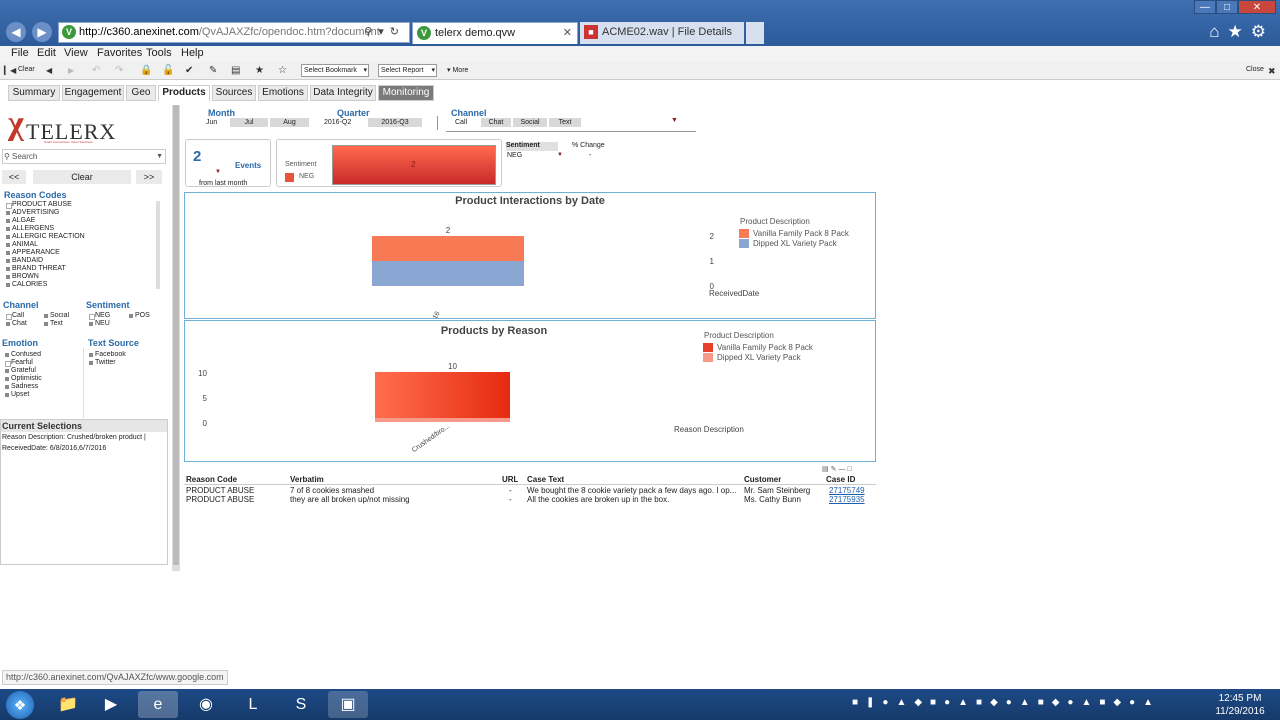  What do you see at coordinates (847, 499) in the screenshot?
I see `case-id-link: 27175935` at bounding box center [847, 499].